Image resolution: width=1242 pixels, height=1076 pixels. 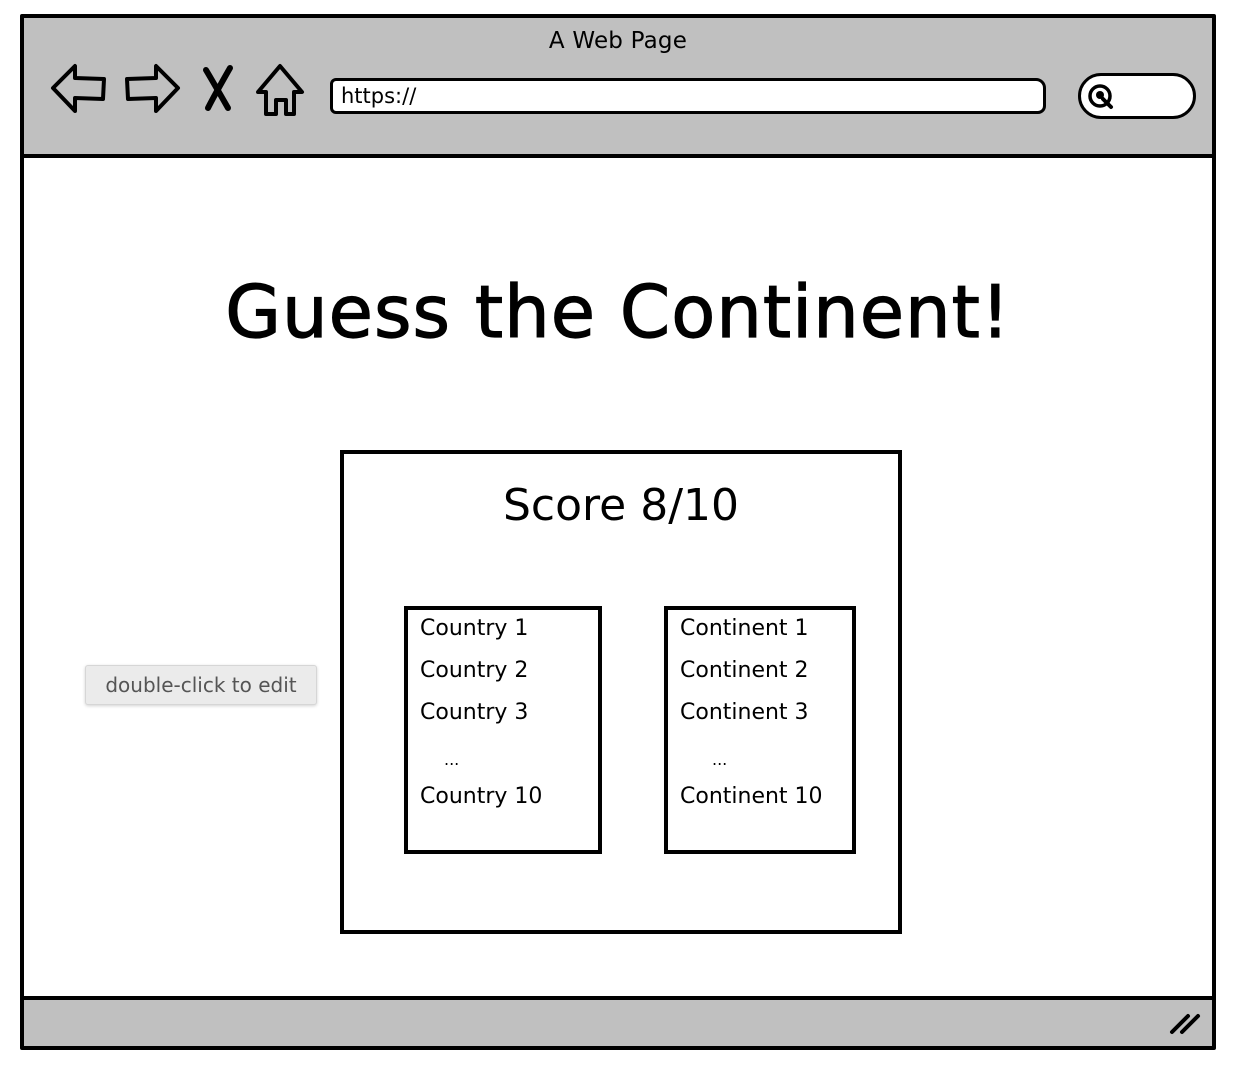 What do you see at coordinates (1100, 96) in the screenshot?
I see `search-icon` at bounding box center [1100, 96].